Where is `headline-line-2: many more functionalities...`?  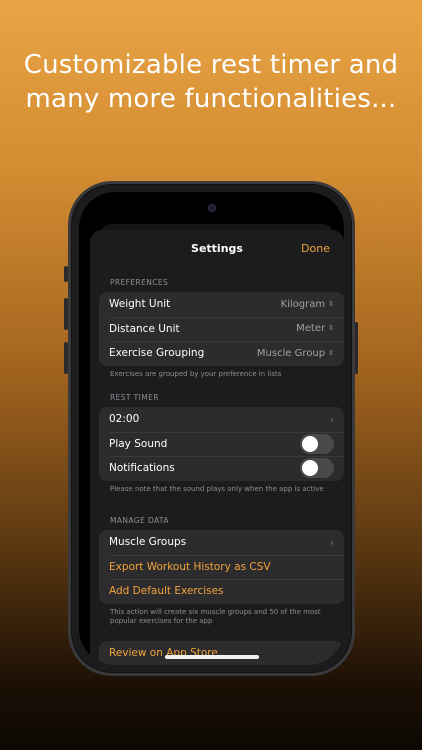 headline-line-2: many more functionalities... is located at coordinates (211, 99).